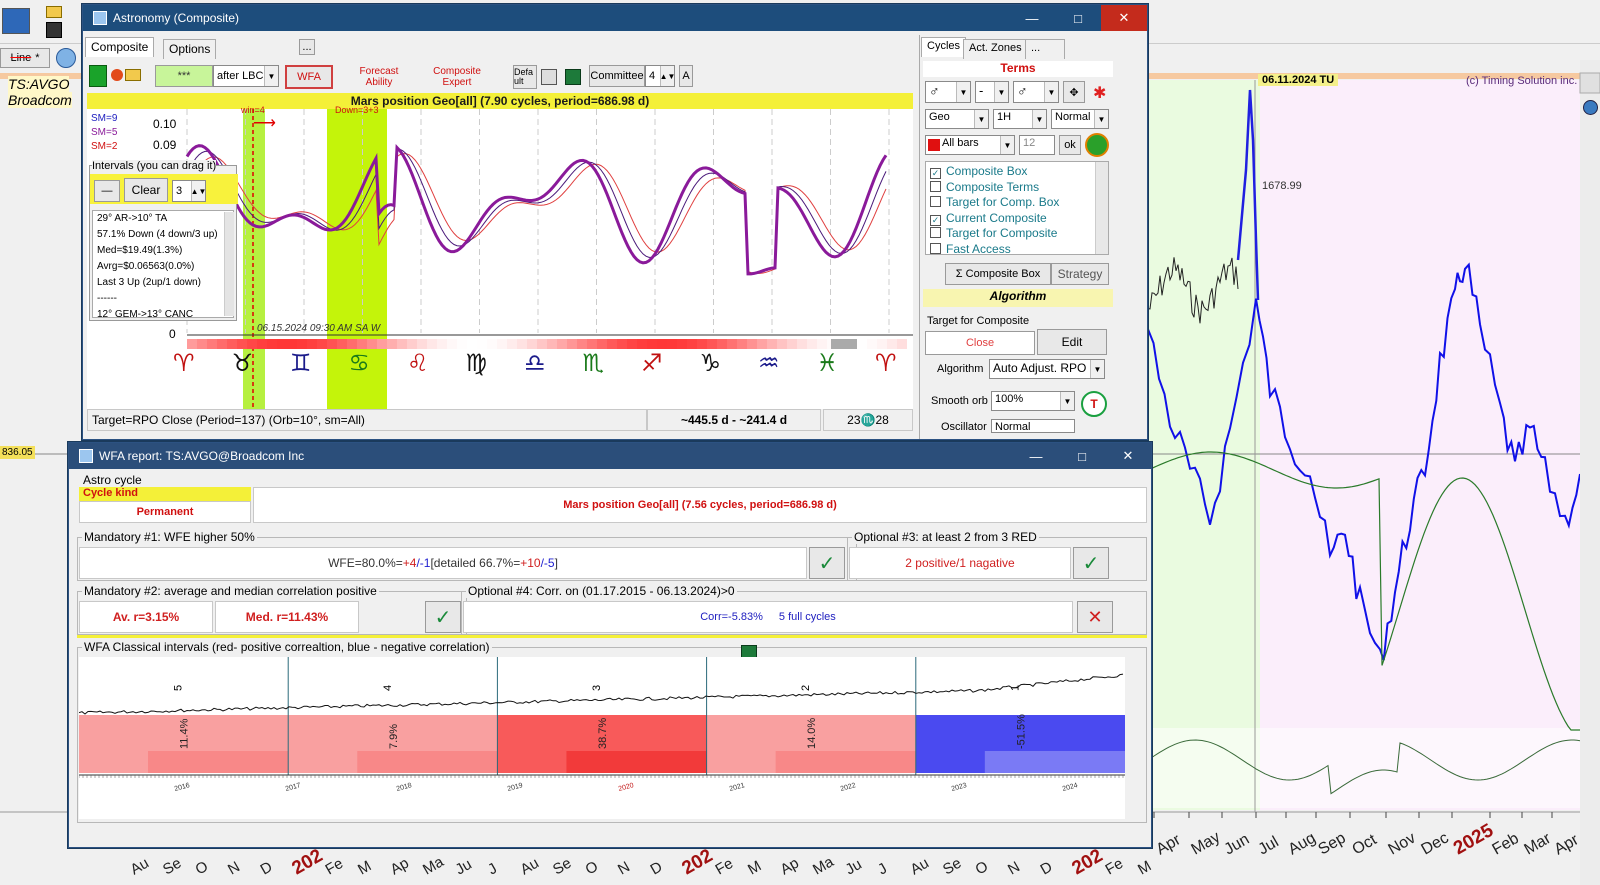  What do you see at coordinates (190, 49) in the screenshot?
I see `tab-options: Options` at bounding box center [190, 49].